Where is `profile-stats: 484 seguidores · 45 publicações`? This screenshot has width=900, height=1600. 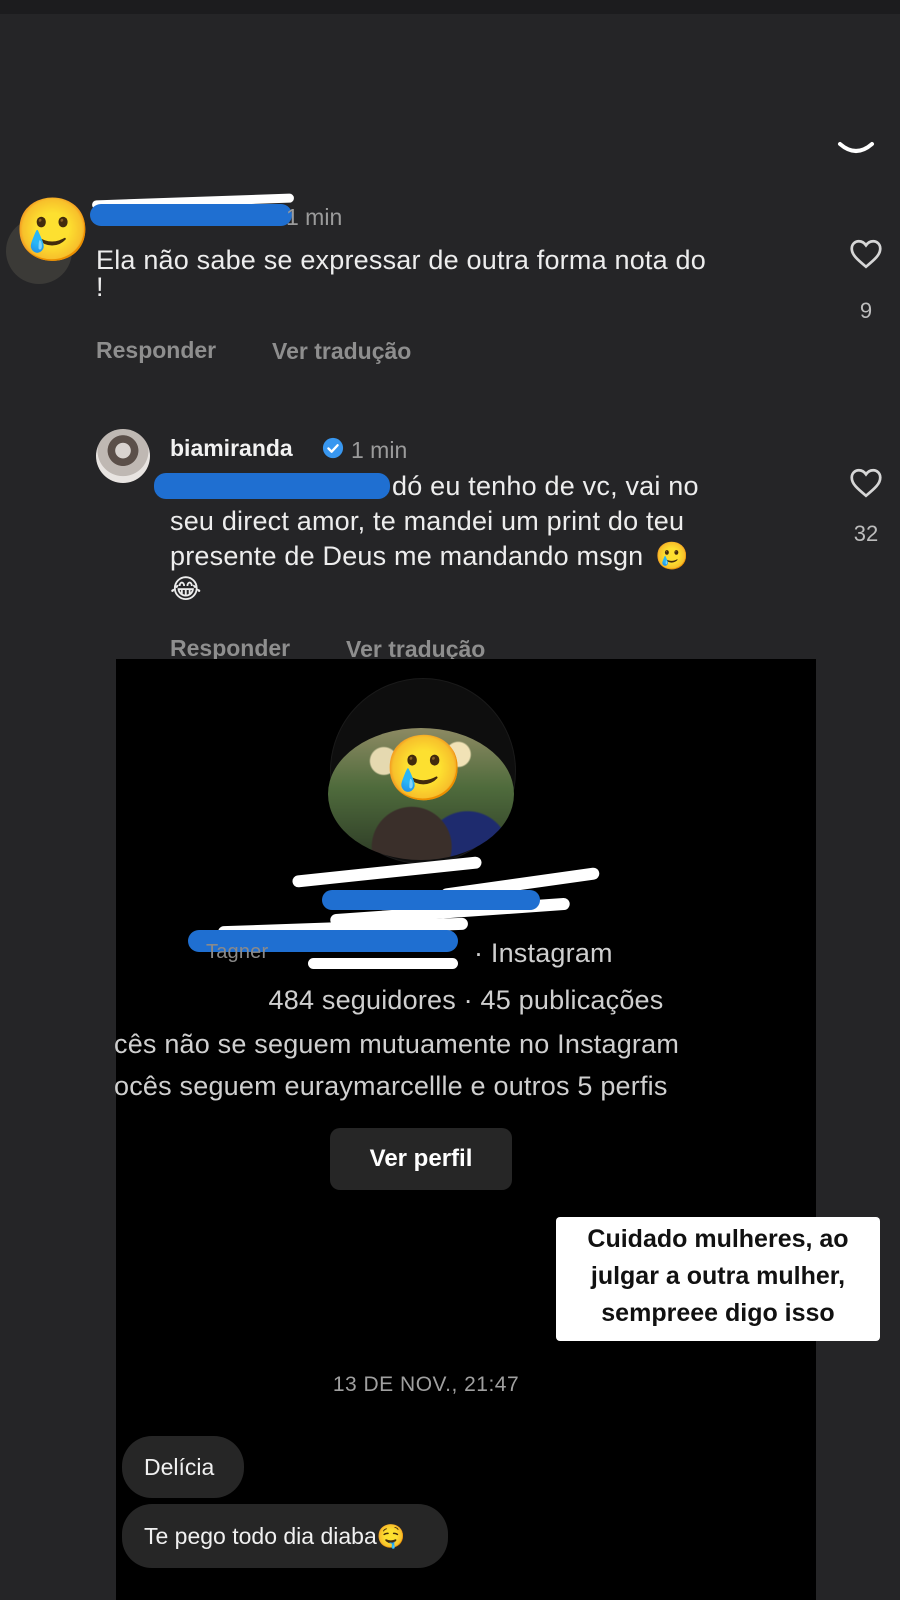 profile-stats: 484 seguidores · 45 publicações is located at coordinates (466, 1000).